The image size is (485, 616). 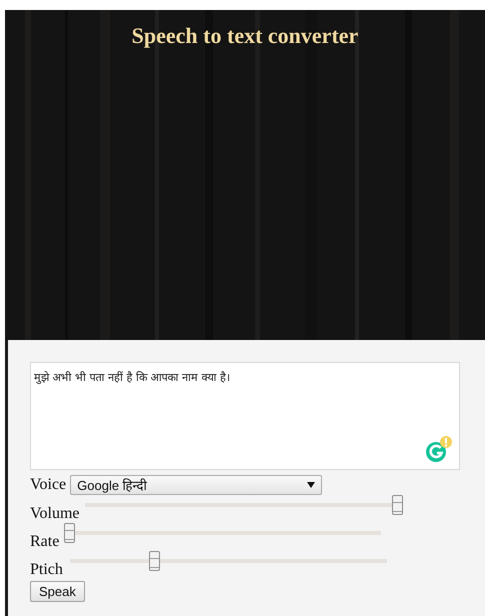 I want to click on caret-icon, so click(x=311, y=485).